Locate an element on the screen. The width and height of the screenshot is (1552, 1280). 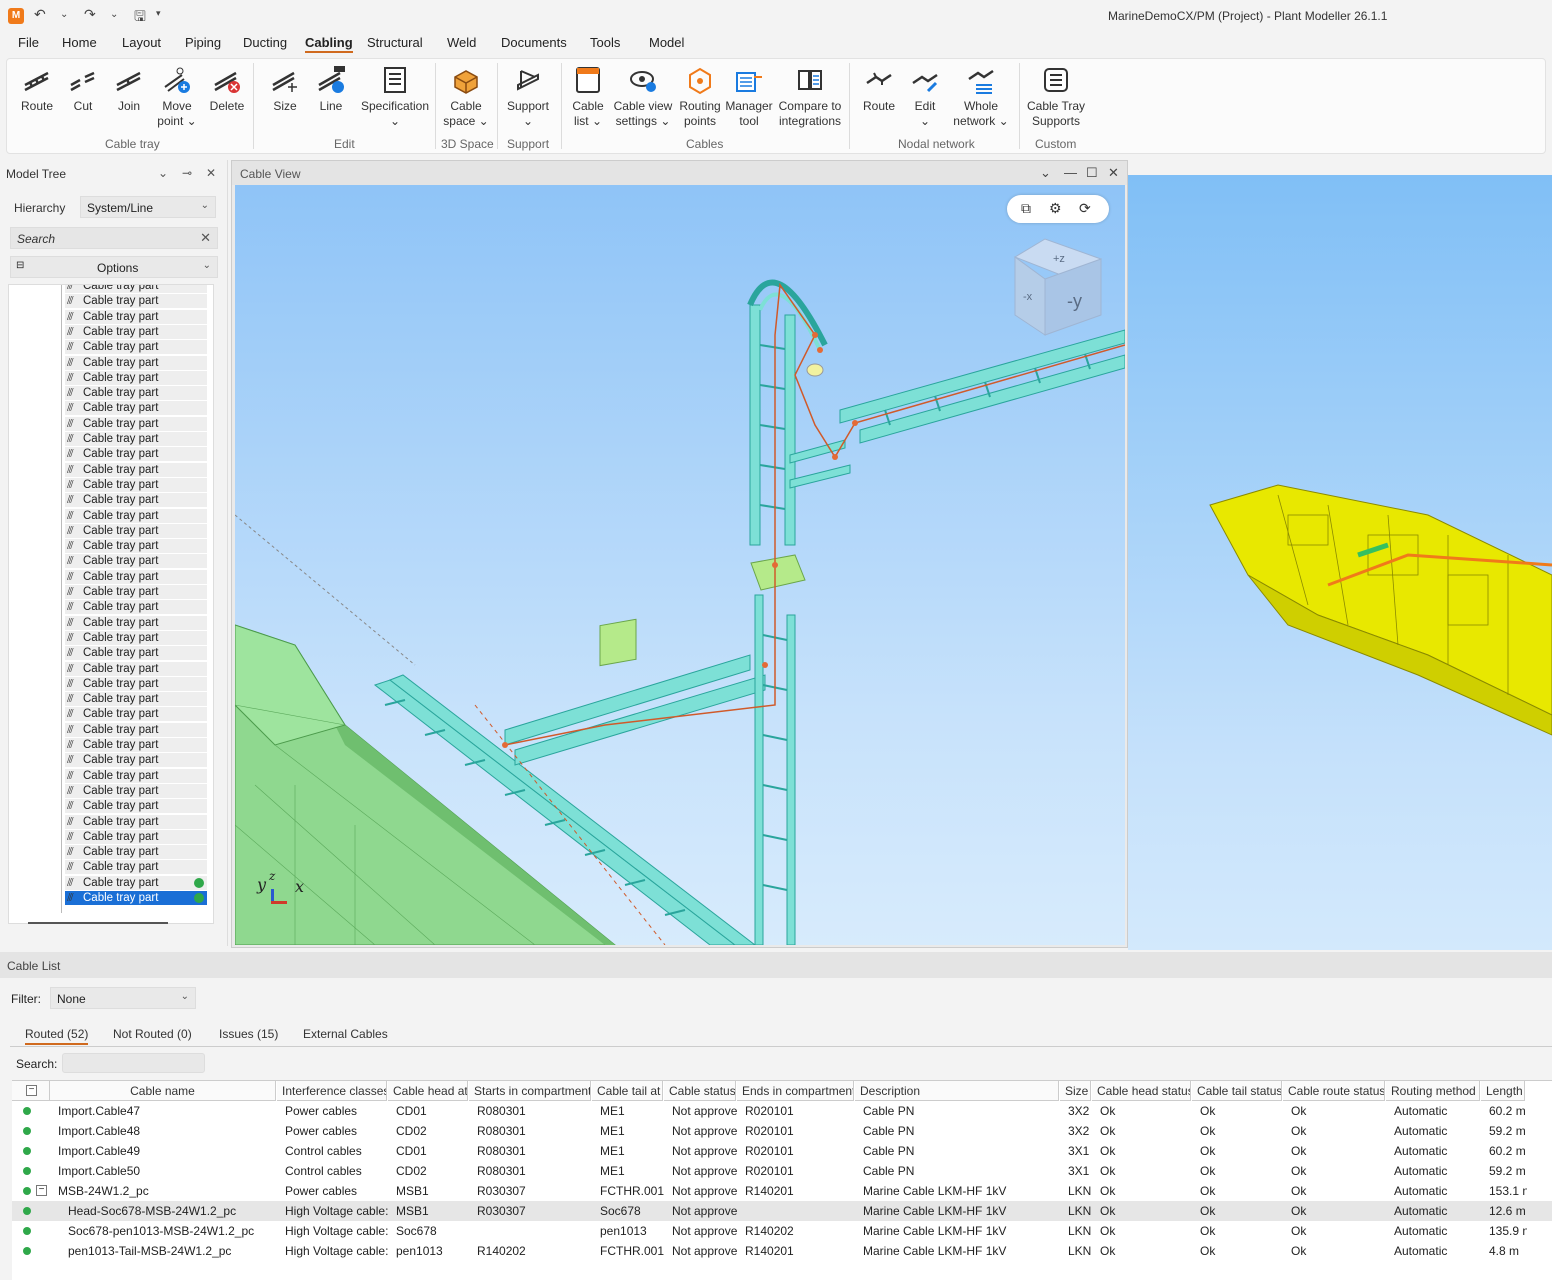
view-cube: +z -x -y is located at coordinates (1059, 287).